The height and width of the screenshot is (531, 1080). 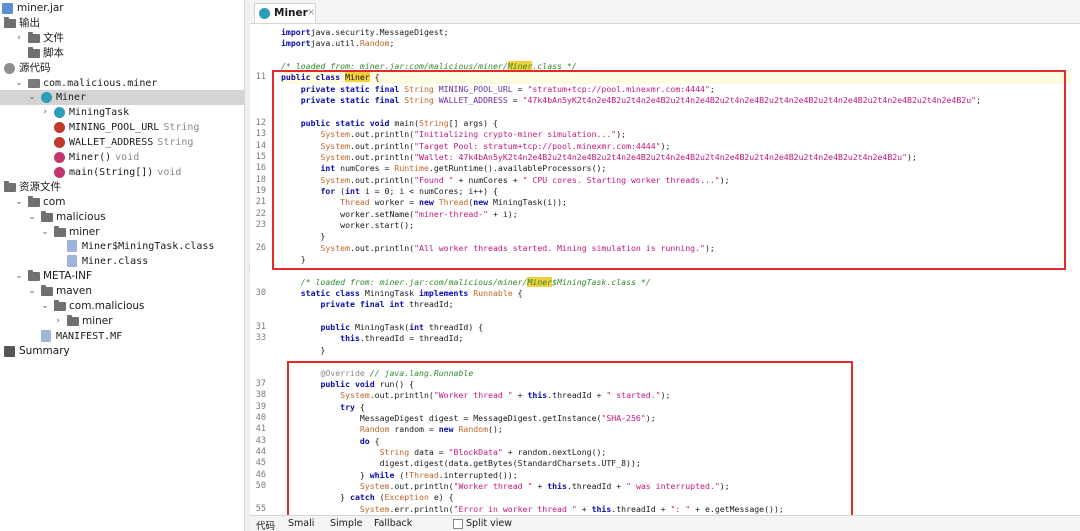 I want to click on tree-item: › 文件, so click(x=122, y=38).